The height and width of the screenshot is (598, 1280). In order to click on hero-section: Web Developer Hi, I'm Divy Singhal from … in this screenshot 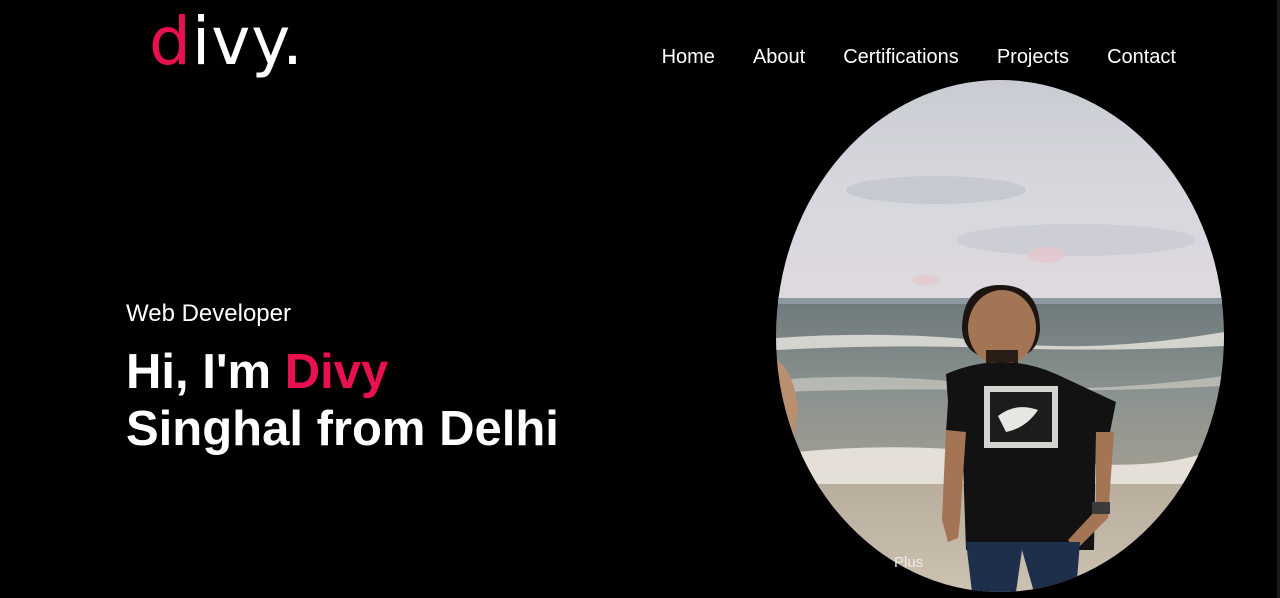, I will do `click(342, 378)`.